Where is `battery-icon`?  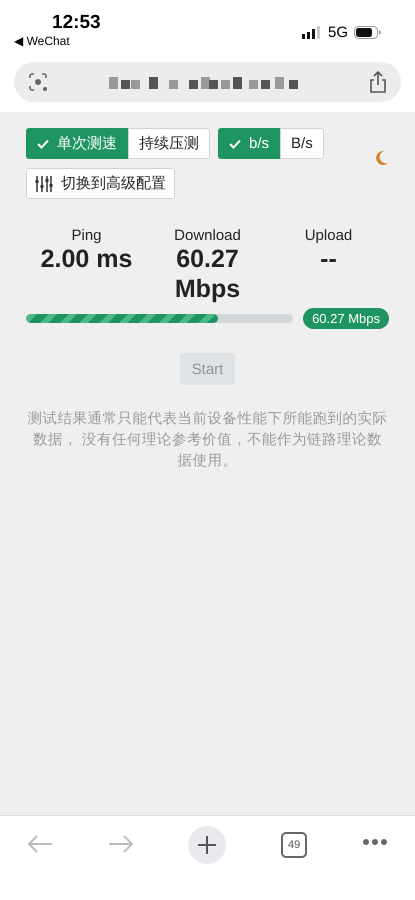 battery-icon is located at coordinates (367, 32).